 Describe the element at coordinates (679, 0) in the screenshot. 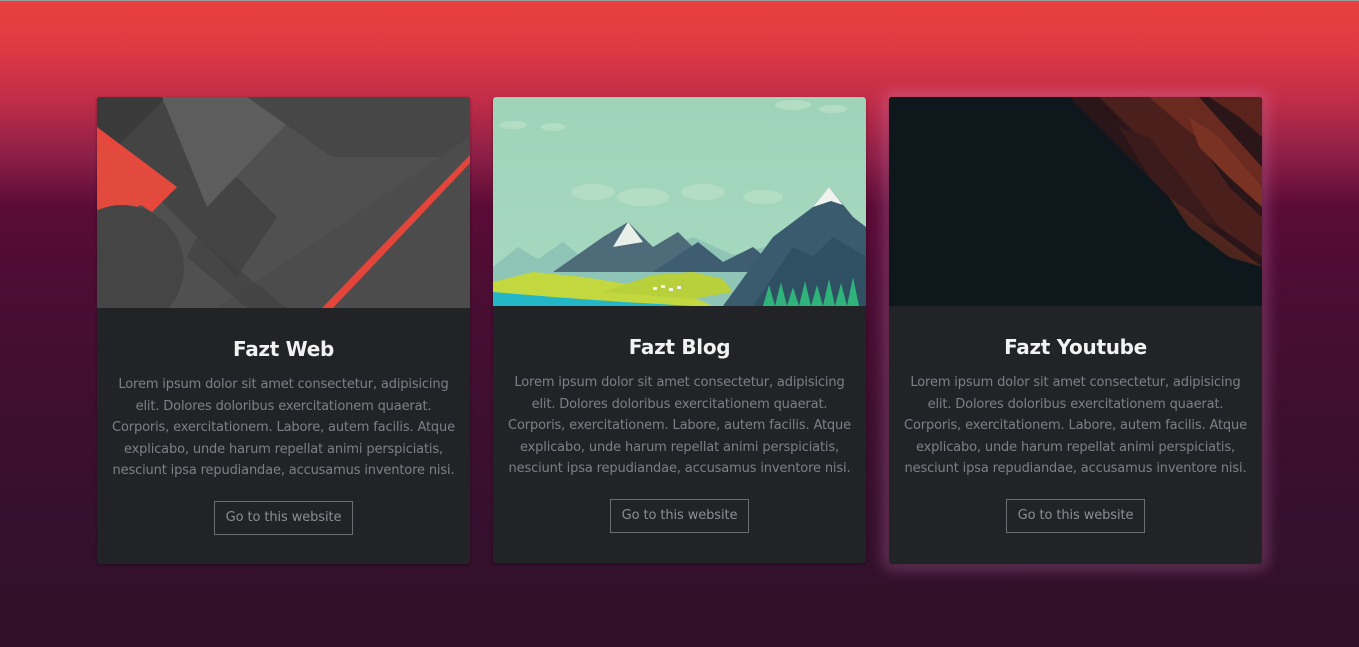

I see `top-border` at that location.